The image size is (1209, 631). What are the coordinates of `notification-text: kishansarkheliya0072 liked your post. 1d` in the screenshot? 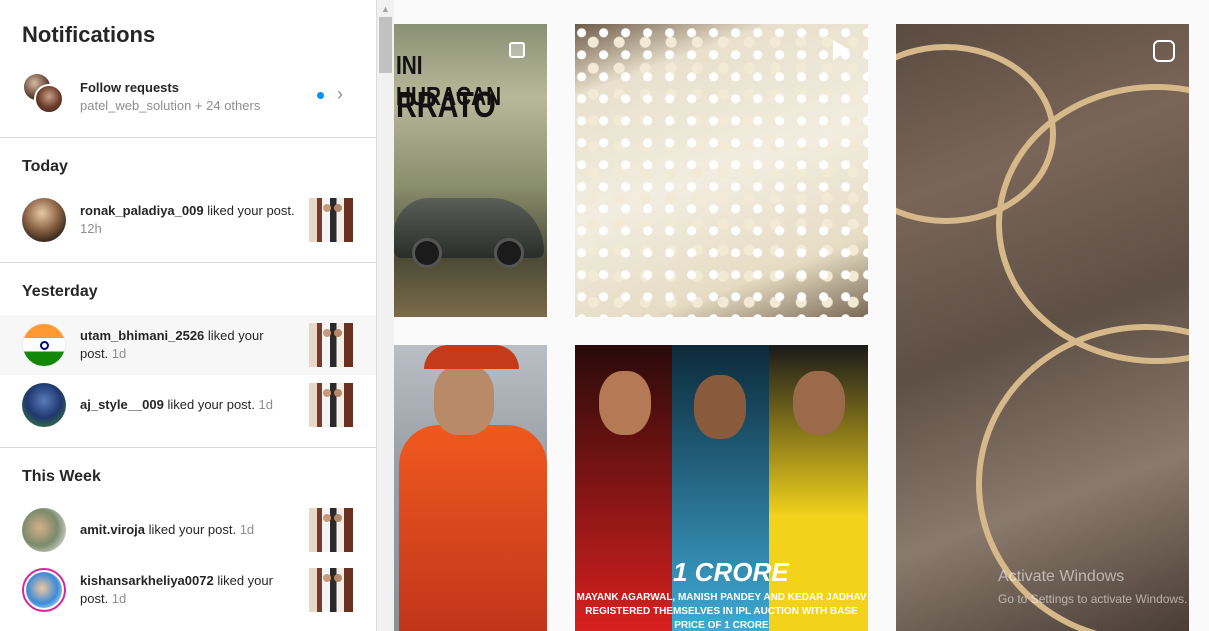 It's located at (187, 590).